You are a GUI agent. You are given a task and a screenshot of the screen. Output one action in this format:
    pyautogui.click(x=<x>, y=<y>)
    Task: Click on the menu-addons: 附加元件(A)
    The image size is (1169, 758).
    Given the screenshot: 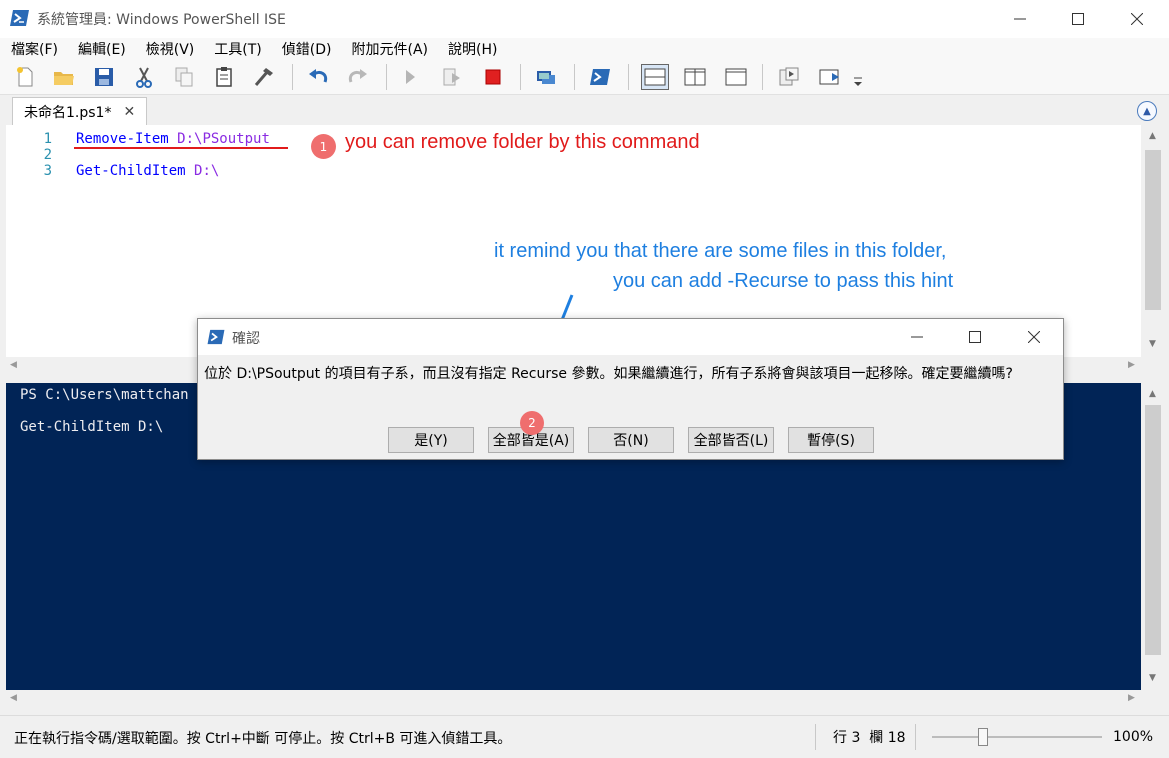 What is the action you would take?
    pyautogui.click(x=388, y=49)
    